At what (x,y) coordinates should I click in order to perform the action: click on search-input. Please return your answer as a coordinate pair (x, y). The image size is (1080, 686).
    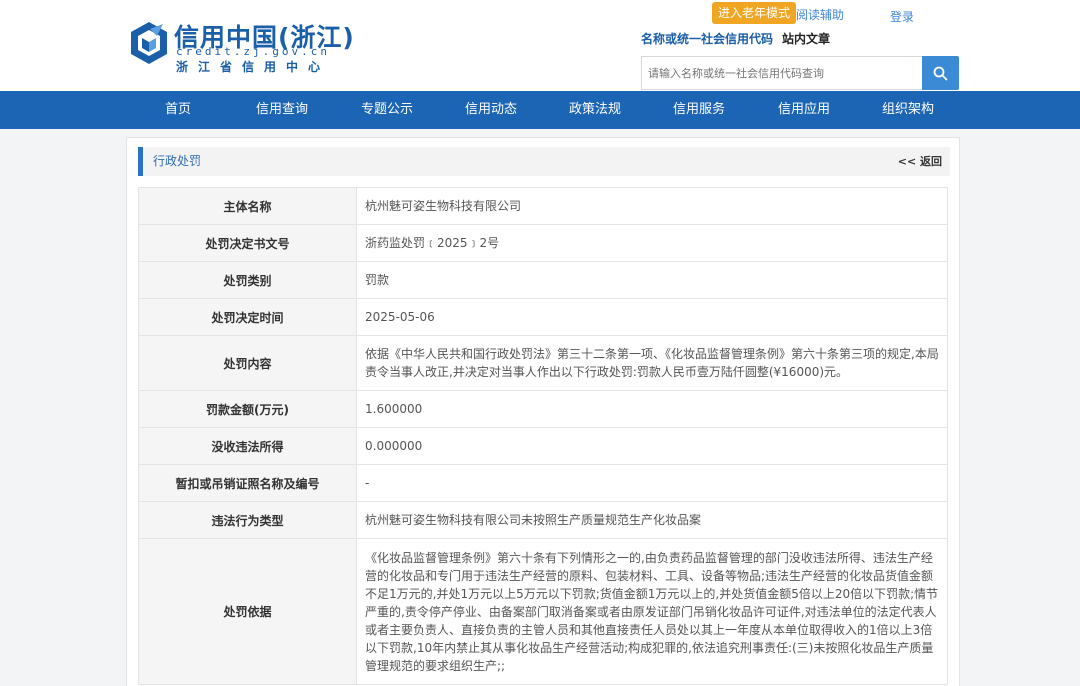
    Looking at the image, I should click on (781, 73).